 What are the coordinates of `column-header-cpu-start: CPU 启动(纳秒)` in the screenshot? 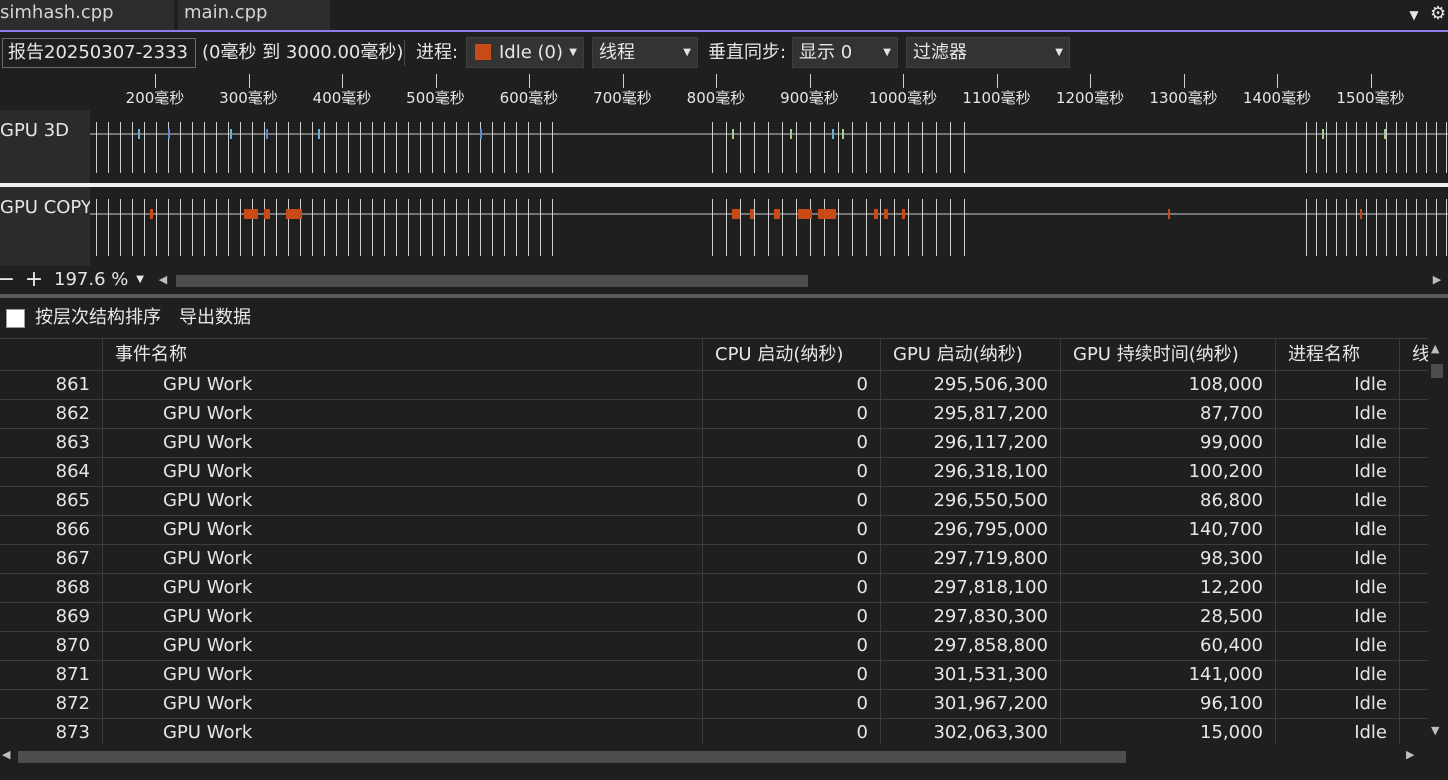 It's located at (792, 355).